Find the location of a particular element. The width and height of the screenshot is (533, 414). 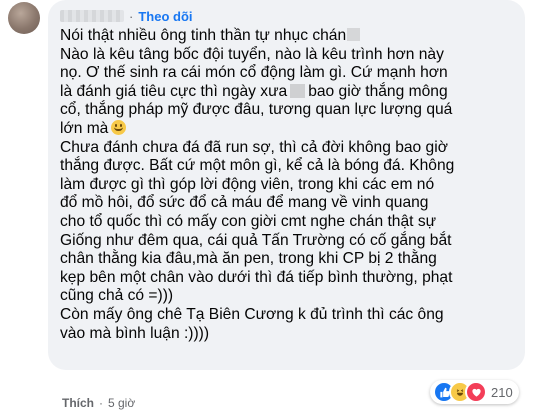

love-icon is located at coordinates (476, 392).